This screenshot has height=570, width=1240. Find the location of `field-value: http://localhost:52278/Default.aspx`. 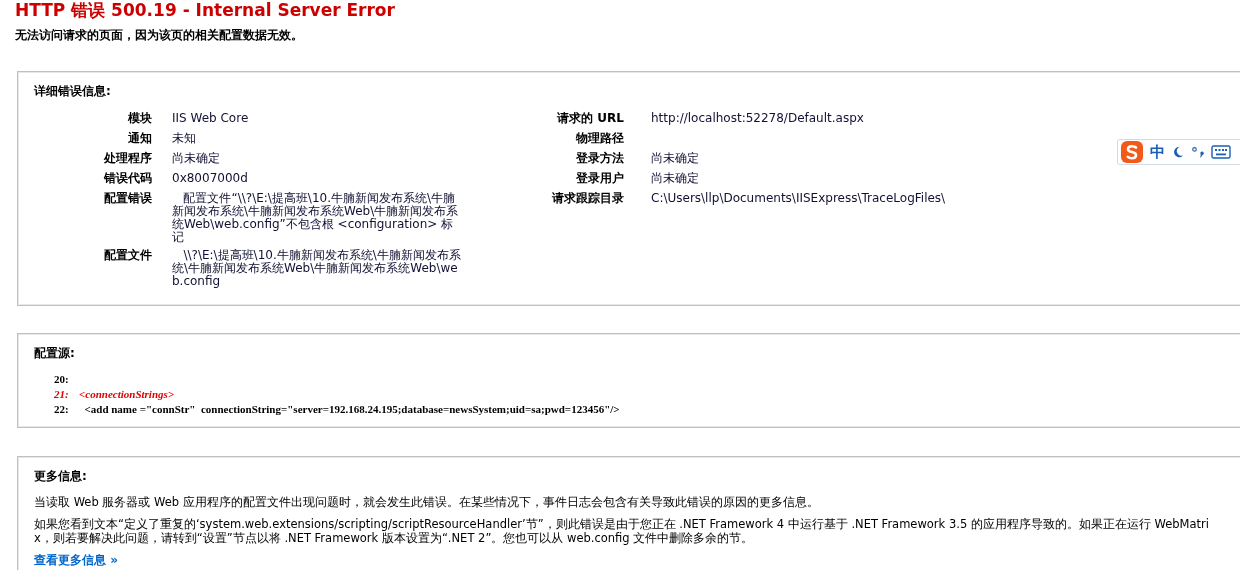

field-value: http://localhost:52278/Default.aspx is located at coordinates (757, 118).